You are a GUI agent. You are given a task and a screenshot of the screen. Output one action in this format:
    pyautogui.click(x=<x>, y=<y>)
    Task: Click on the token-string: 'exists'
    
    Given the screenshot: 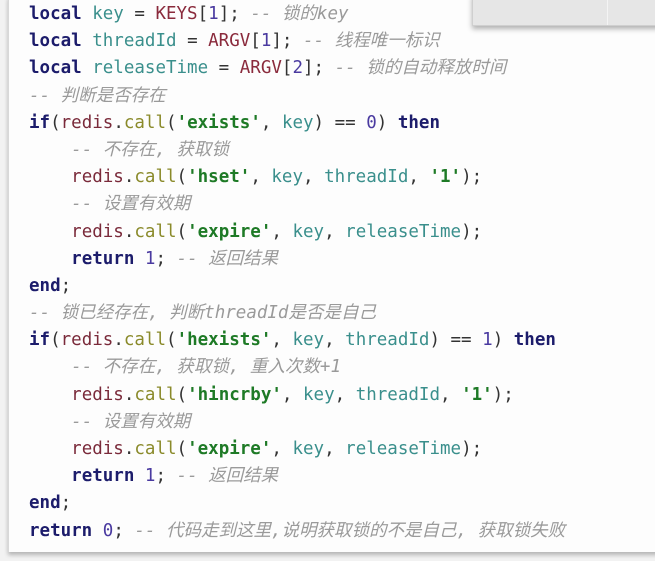 What is the action you would take?
    pyautogui.click(x=218, y=122)
    